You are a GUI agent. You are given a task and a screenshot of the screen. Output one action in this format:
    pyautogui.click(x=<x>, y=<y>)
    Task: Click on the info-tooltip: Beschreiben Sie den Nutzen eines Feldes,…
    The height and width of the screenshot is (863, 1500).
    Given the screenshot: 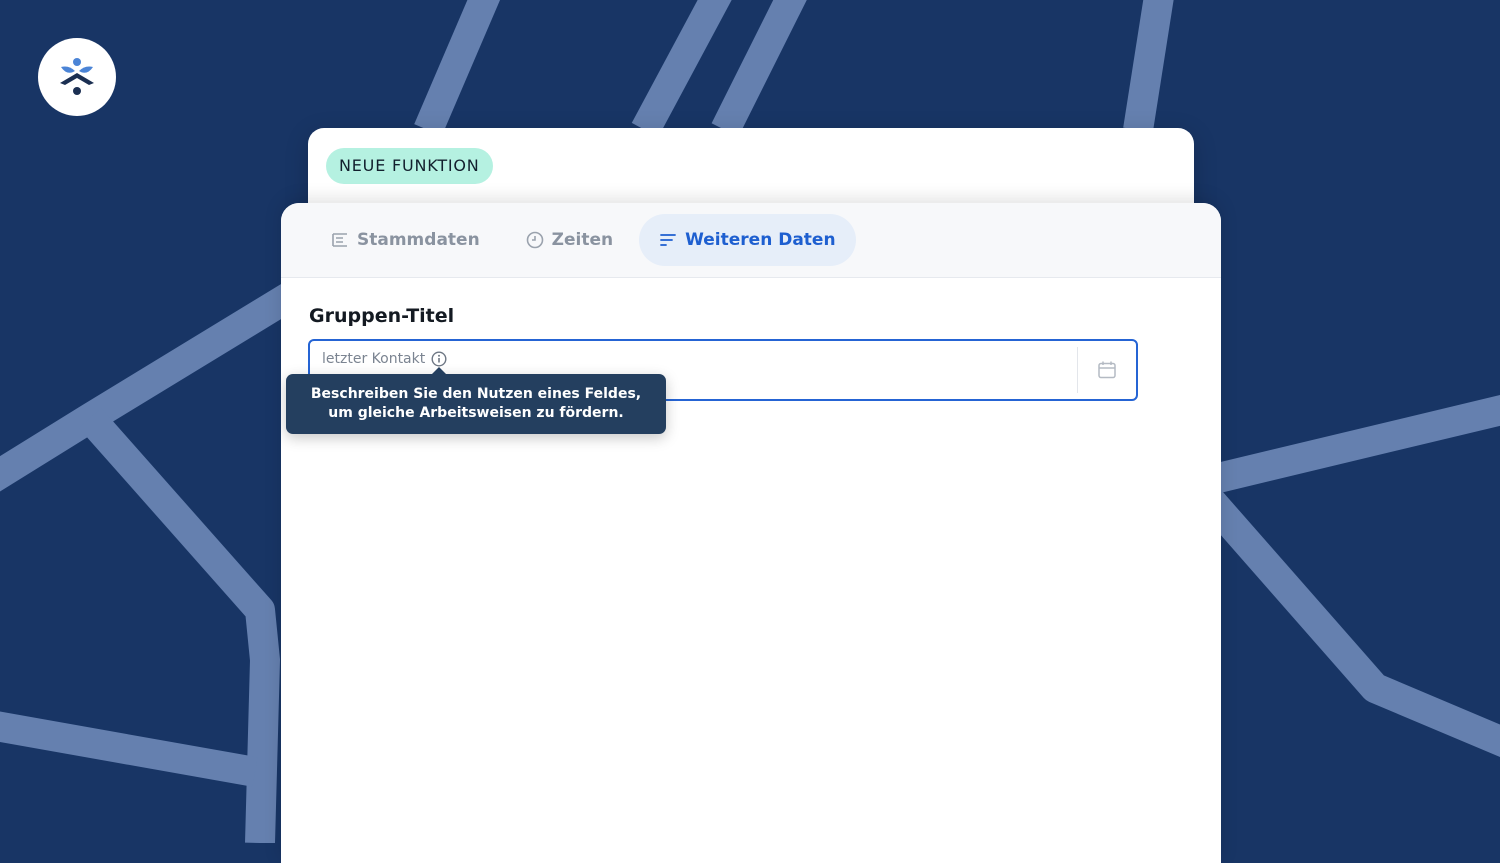 What is the action you would take?
    pyautogui.click(x=476, y=400)
    